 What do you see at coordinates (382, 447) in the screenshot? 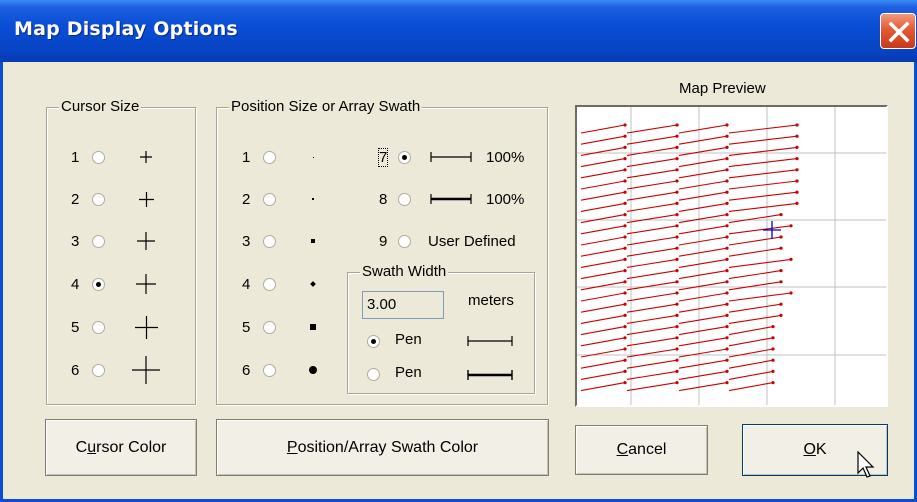
I see `swath-color-button: Position/Array Swath Color` at bounding box center [382, 447].